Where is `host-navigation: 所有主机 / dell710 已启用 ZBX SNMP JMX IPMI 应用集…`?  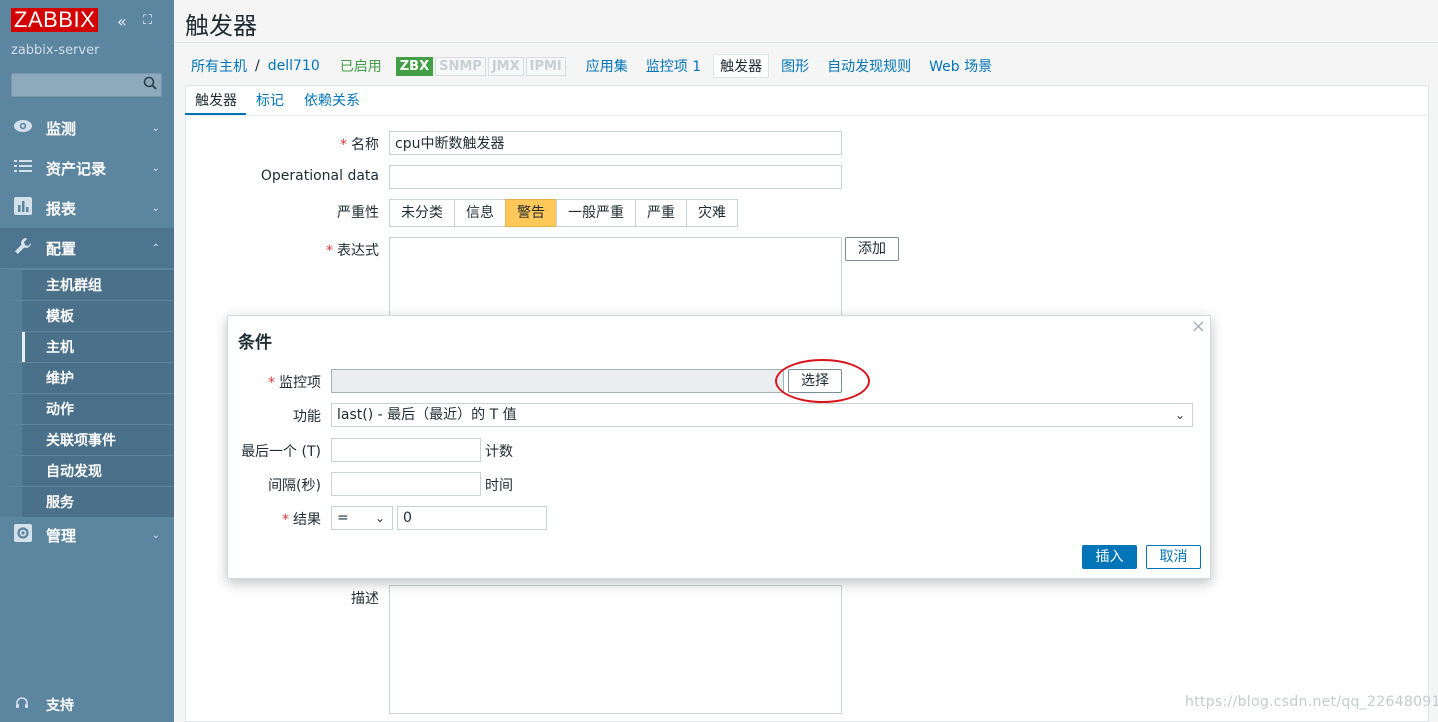 host-navigation: 所有主机 / dell710 已启用 ZBX SNMP JMX IPMI 应用集… is located at coordinates (591, 66).